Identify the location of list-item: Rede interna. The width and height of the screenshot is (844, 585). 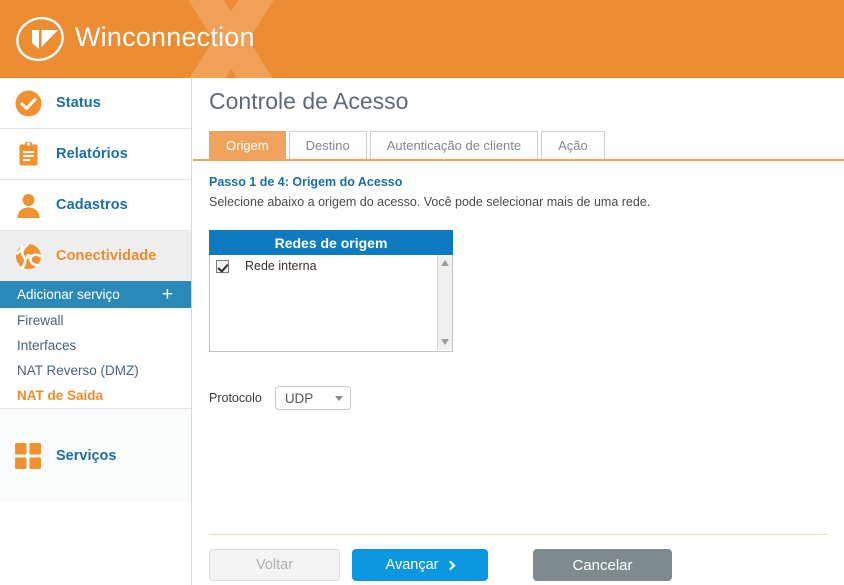
(331, 266).